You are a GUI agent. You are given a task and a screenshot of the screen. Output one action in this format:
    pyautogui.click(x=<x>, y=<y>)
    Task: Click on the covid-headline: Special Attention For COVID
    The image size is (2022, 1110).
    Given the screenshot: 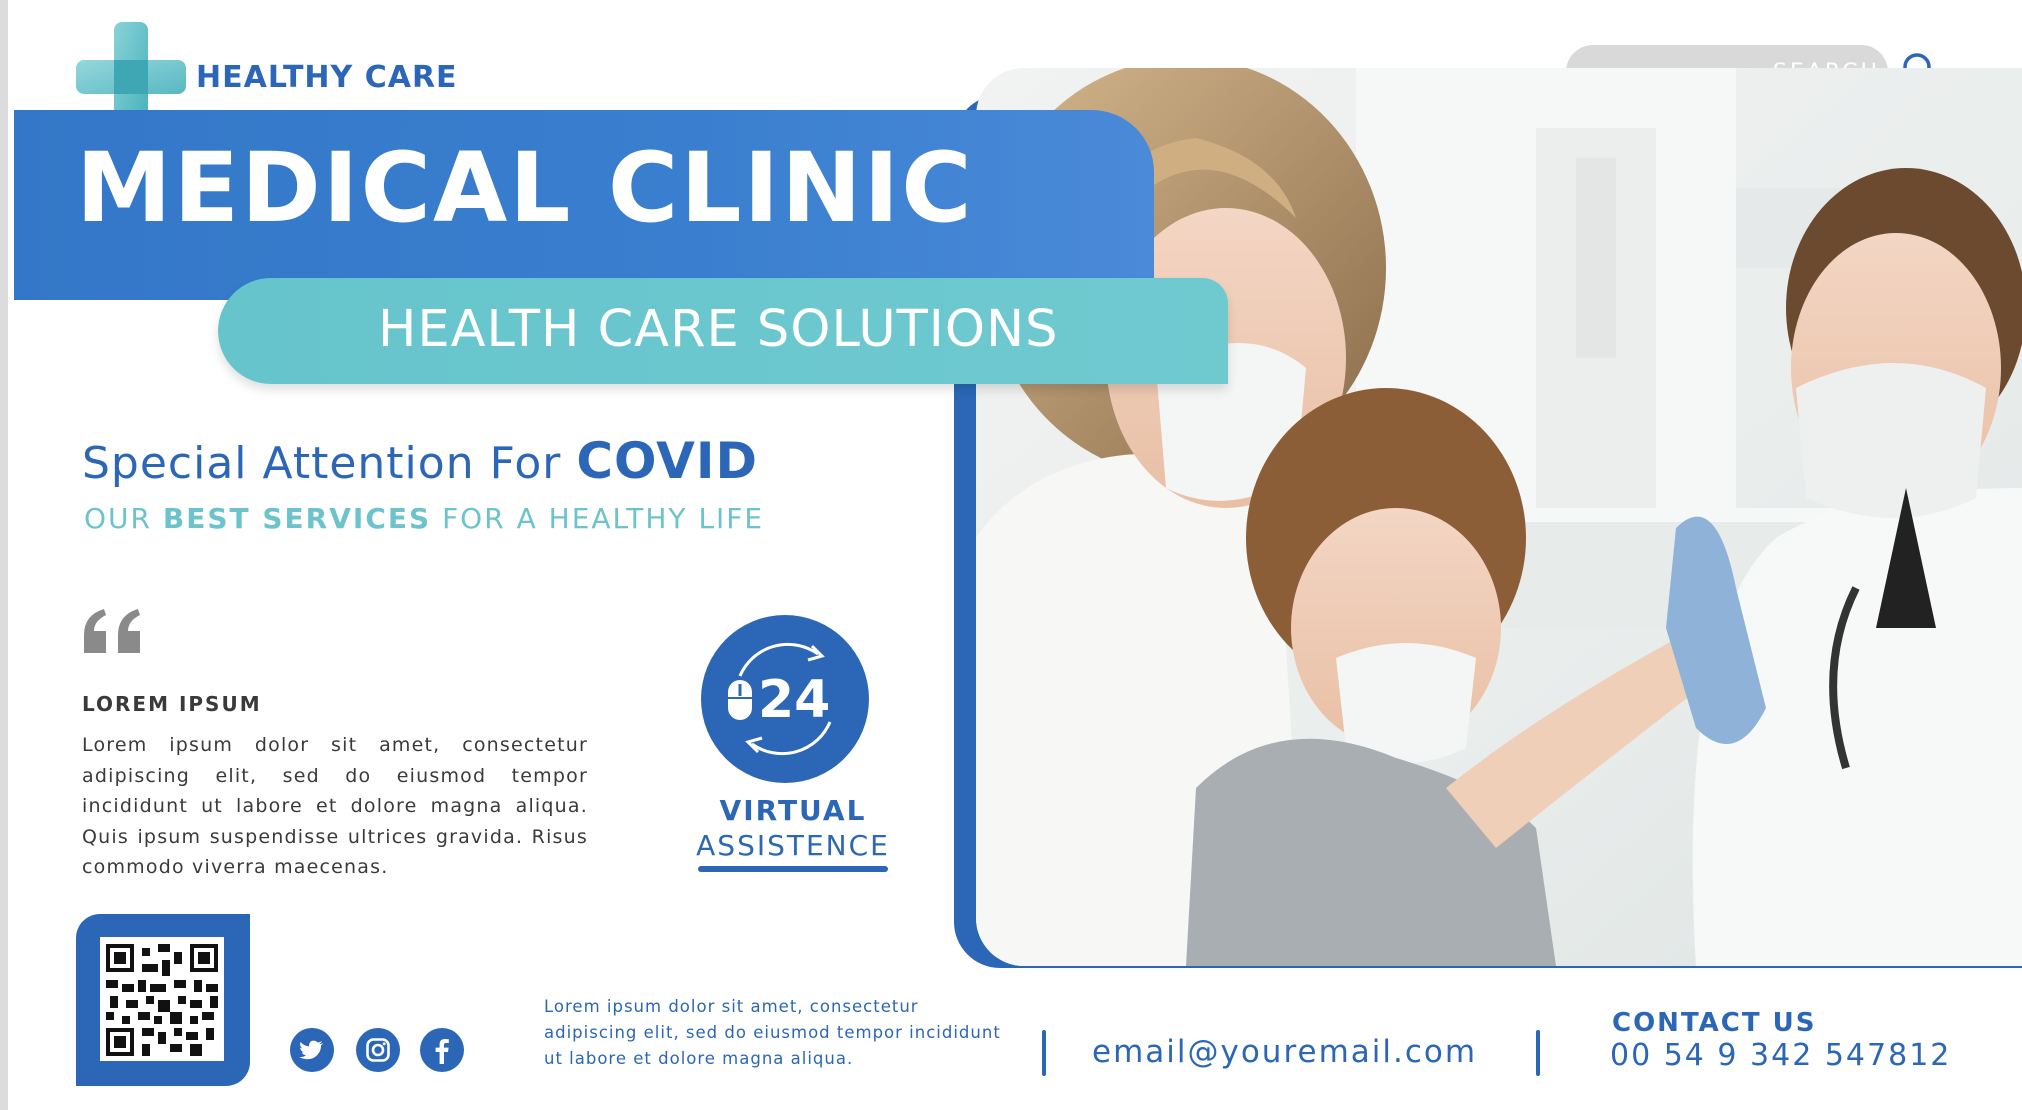 What is the action you would take?
    pyautogui.click(x=420, y=461)
    